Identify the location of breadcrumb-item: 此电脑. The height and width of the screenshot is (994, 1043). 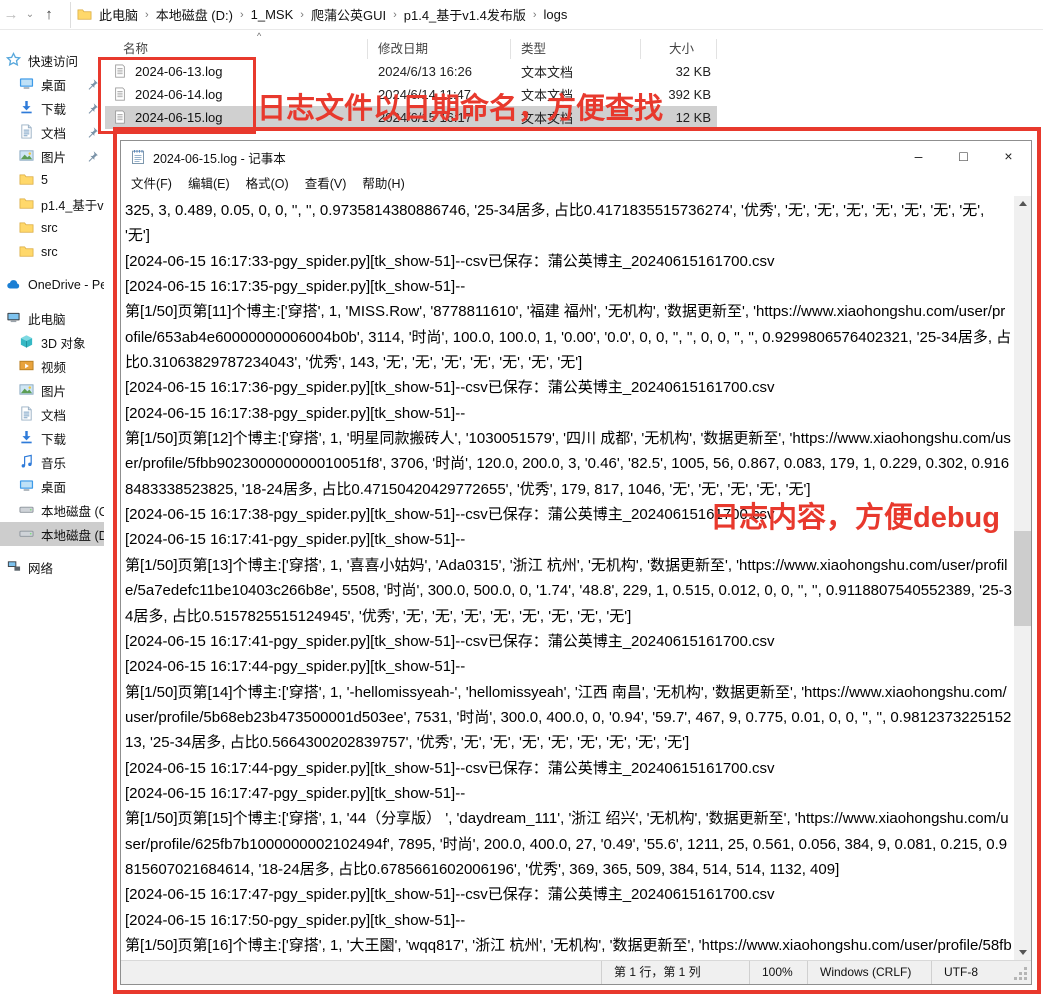
(118, 14).